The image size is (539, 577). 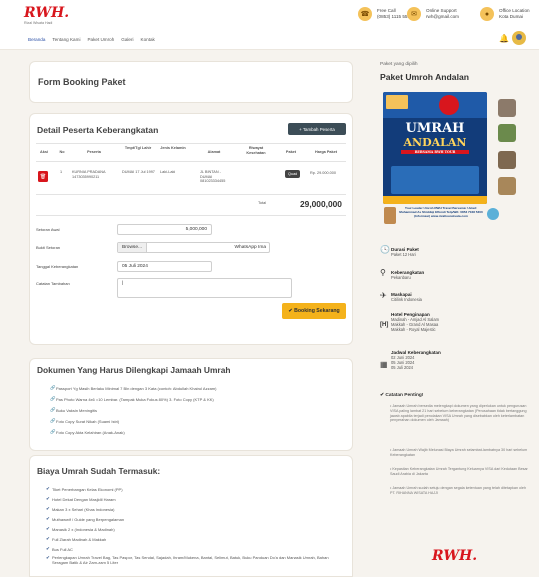 I want to click on detail-airline: Maskapai Citilink Indonesia, so click(x=406, y=297).